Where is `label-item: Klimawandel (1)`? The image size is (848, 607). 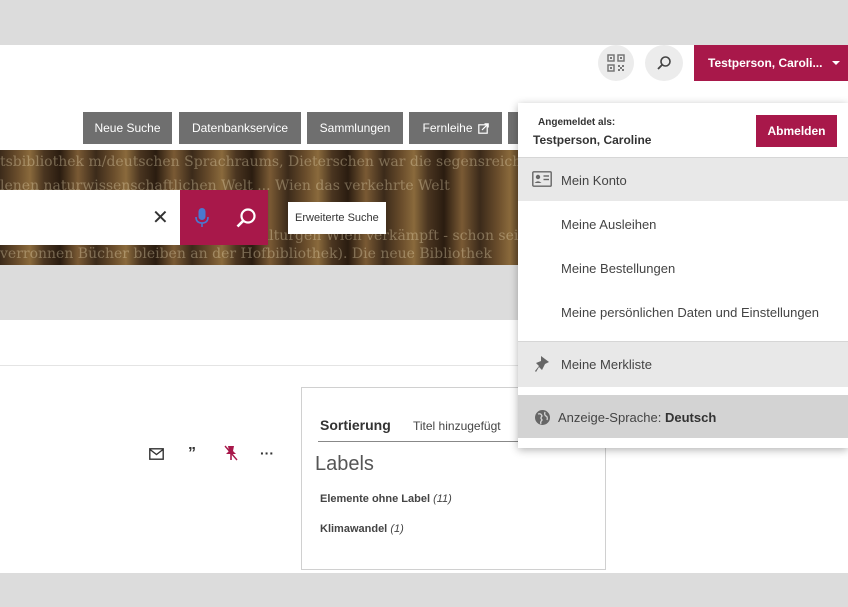 label-item: Klimawandel (1) is located at coordinates (362, 529).